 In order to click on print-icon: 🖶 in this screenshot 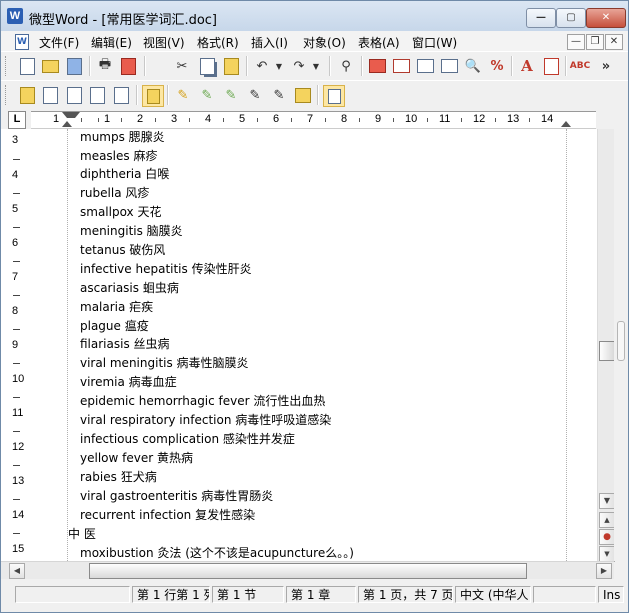, I will do `click(105, 66)`.